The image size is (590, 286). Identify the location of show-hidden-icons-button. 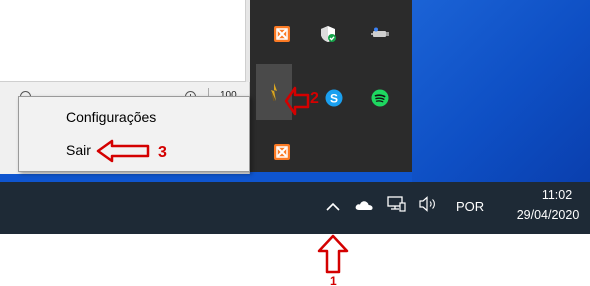
(333, 207).